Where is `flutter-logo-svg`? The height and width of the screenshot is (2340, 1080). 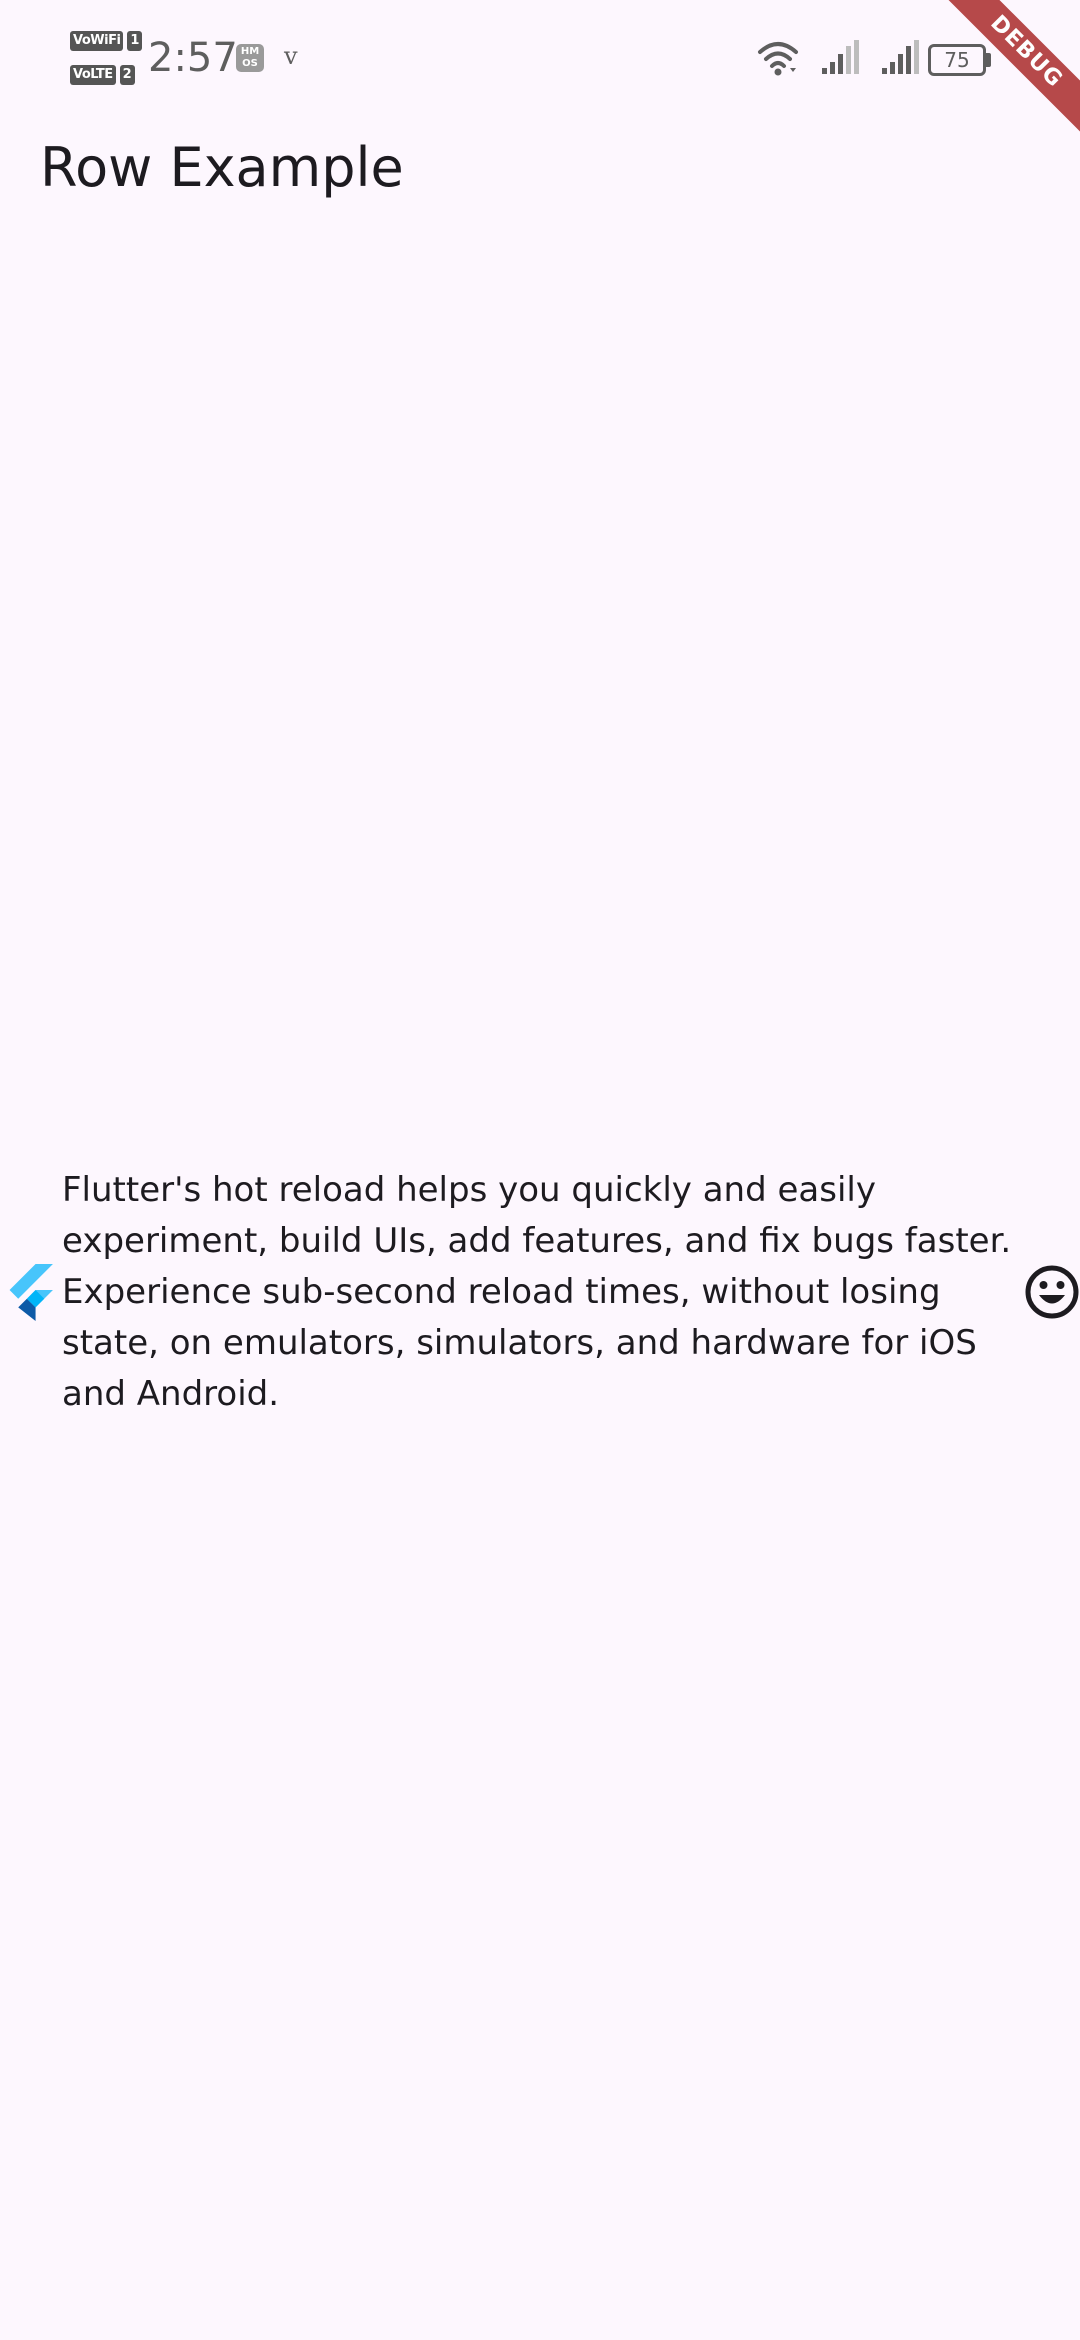
flutter-logo-svg is located at coordinates (31, 1292).